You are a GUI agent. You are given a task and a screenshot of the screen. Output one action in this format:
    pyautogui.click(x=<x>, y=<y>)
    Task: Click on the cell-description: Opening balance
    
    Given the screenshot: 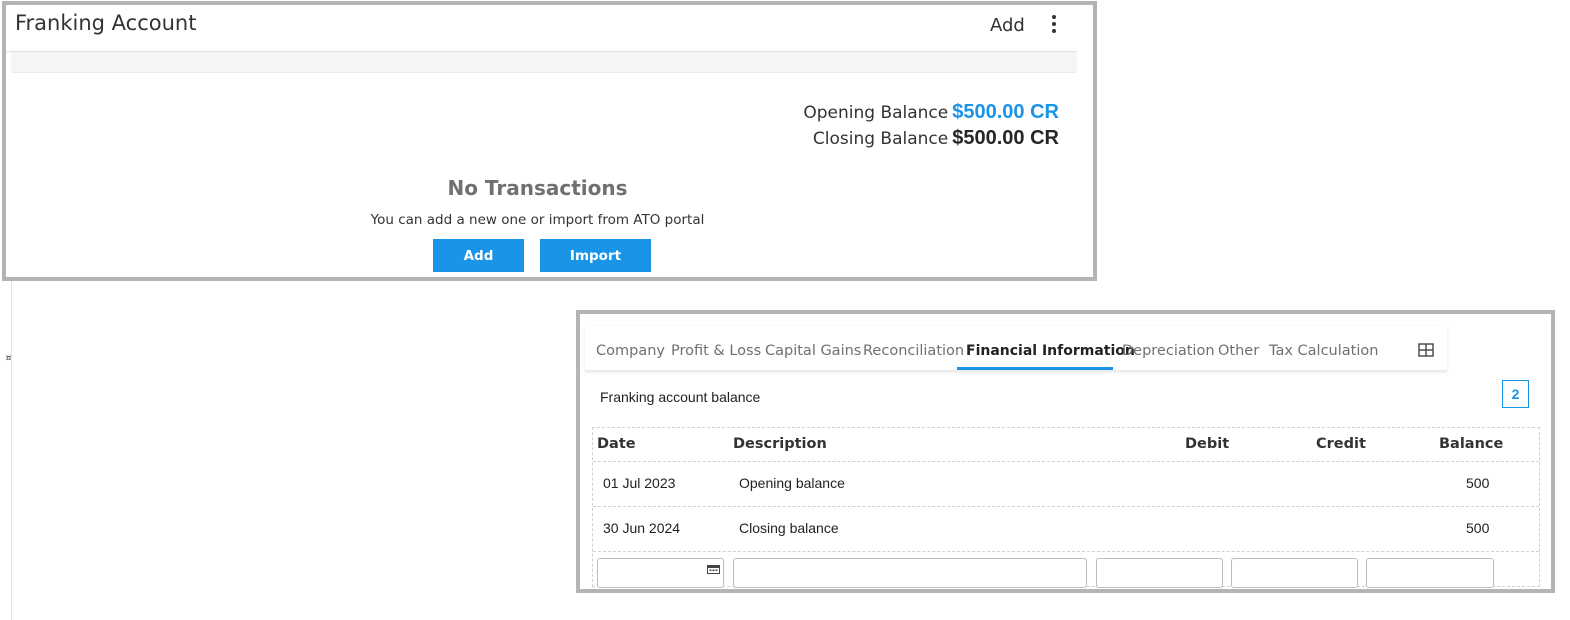 What is the action you would take?
    pyautogui.click(x=792, y=483)
    